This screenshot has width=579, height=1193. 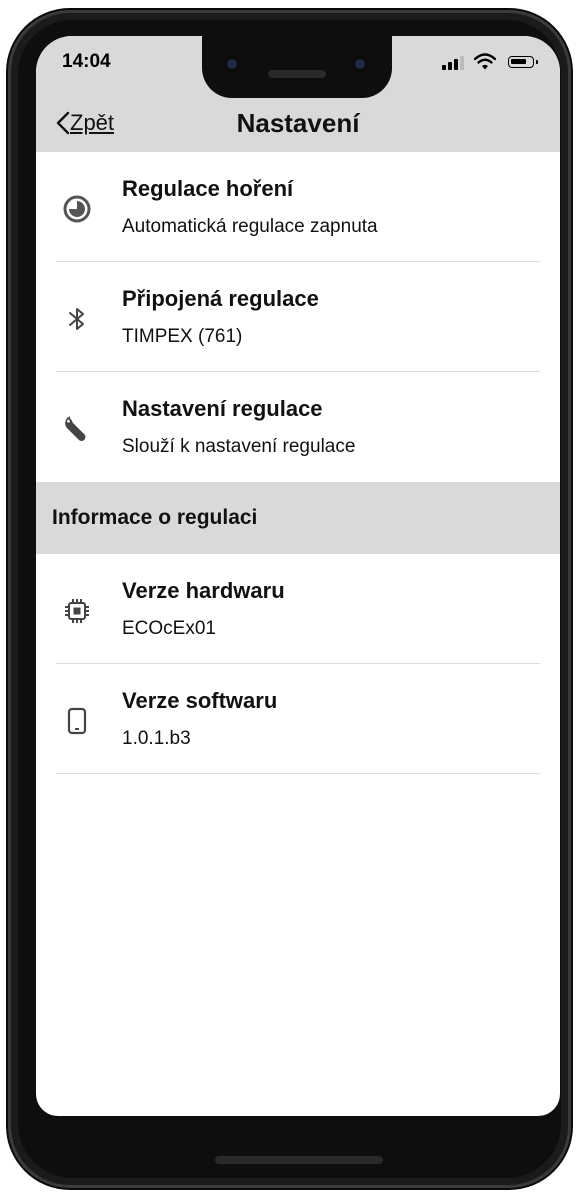 I want to click on section-header: Informace o regulaci, so click(x=298, y=518).